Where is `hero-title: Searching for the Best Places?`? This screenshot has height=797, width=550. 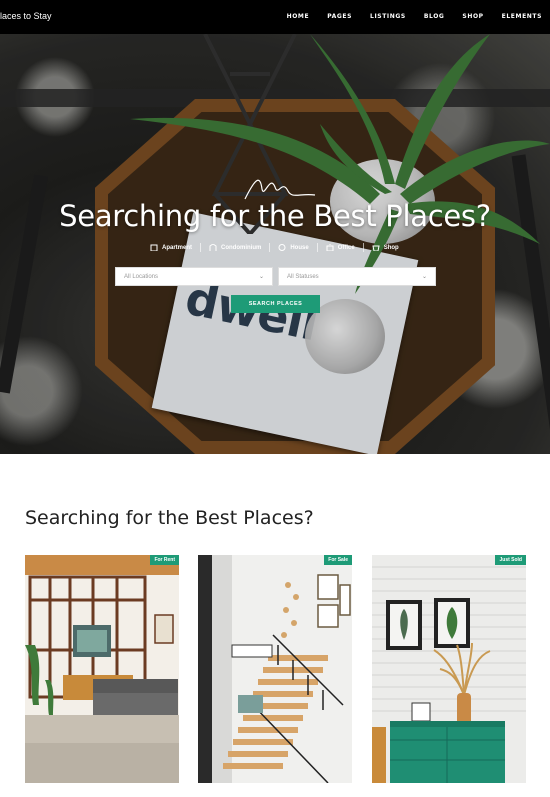
hero-title: Searching for the Best Places? is located at coordinates (275, 216).